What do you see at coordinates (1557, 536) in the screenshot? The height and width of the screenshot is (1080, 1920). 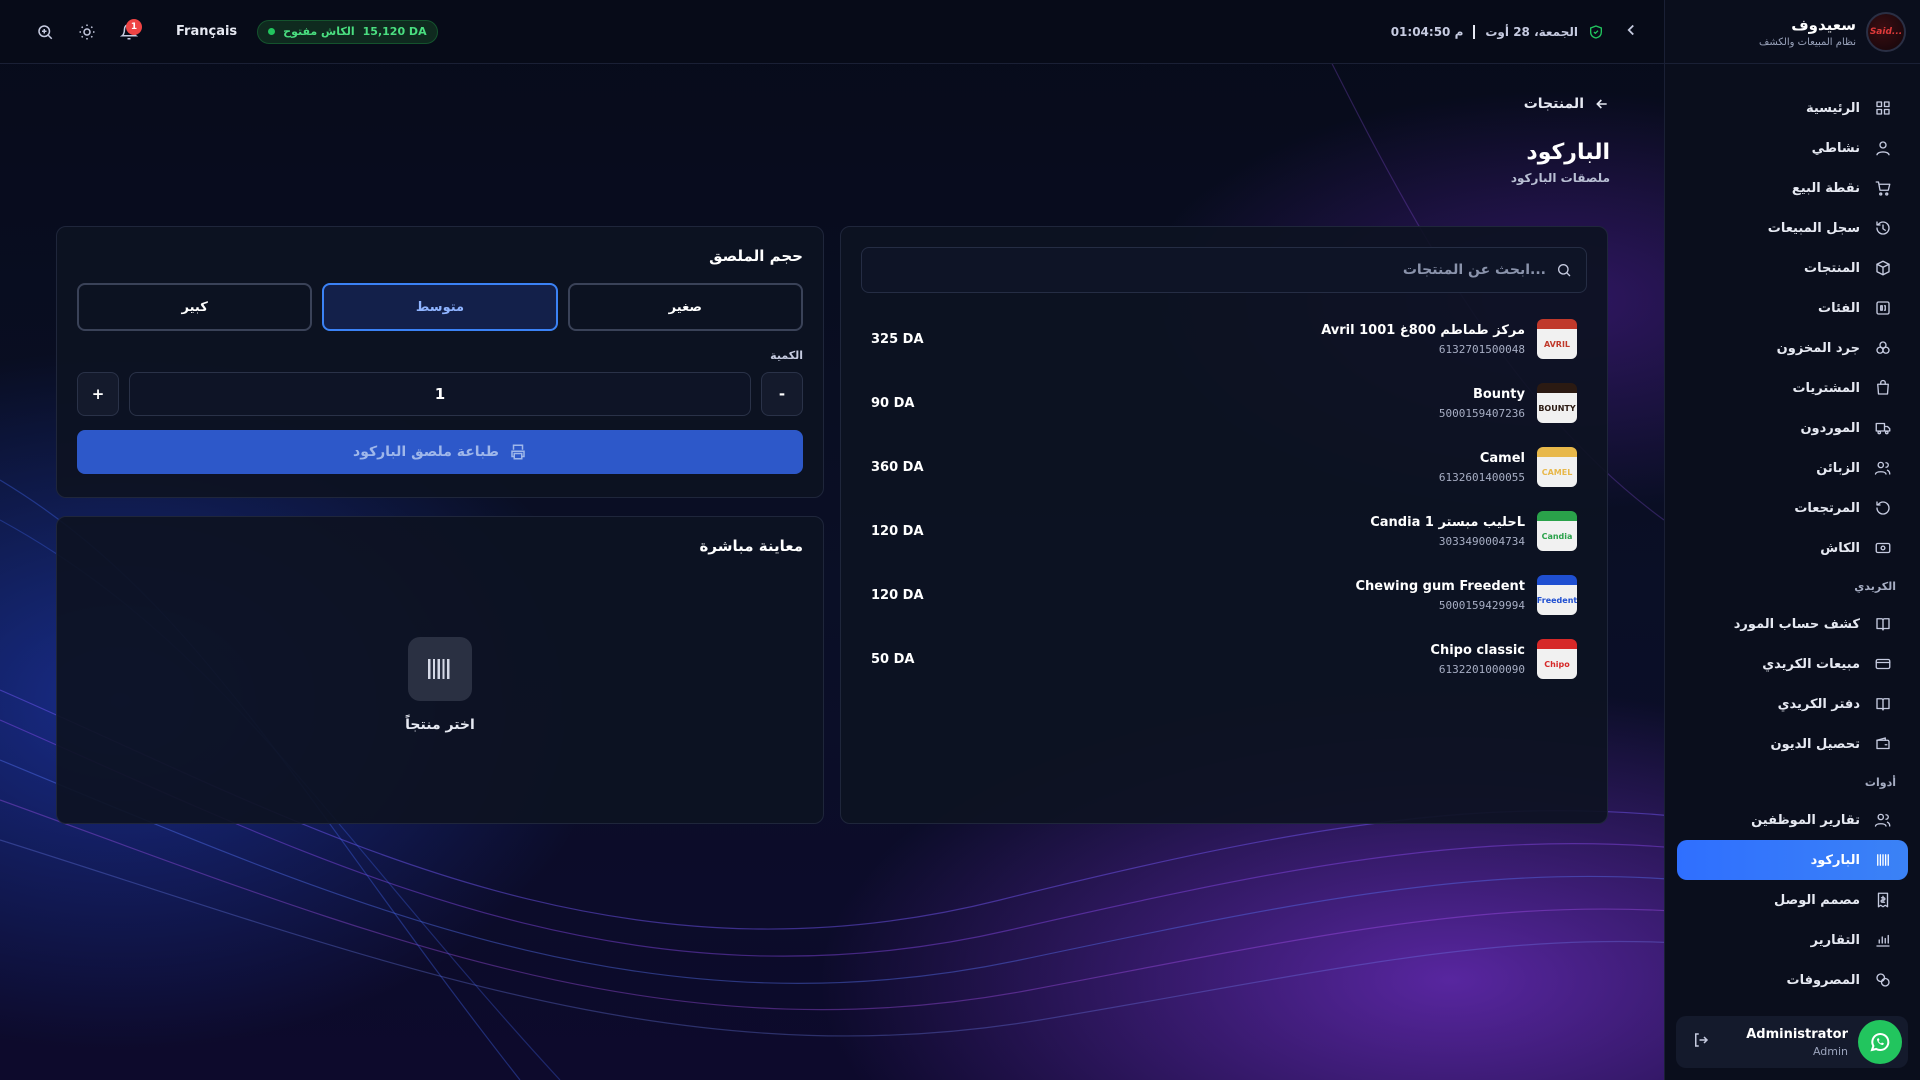 I see `product-thumbnail-text: Candia` at bounding box center [1557, 536].